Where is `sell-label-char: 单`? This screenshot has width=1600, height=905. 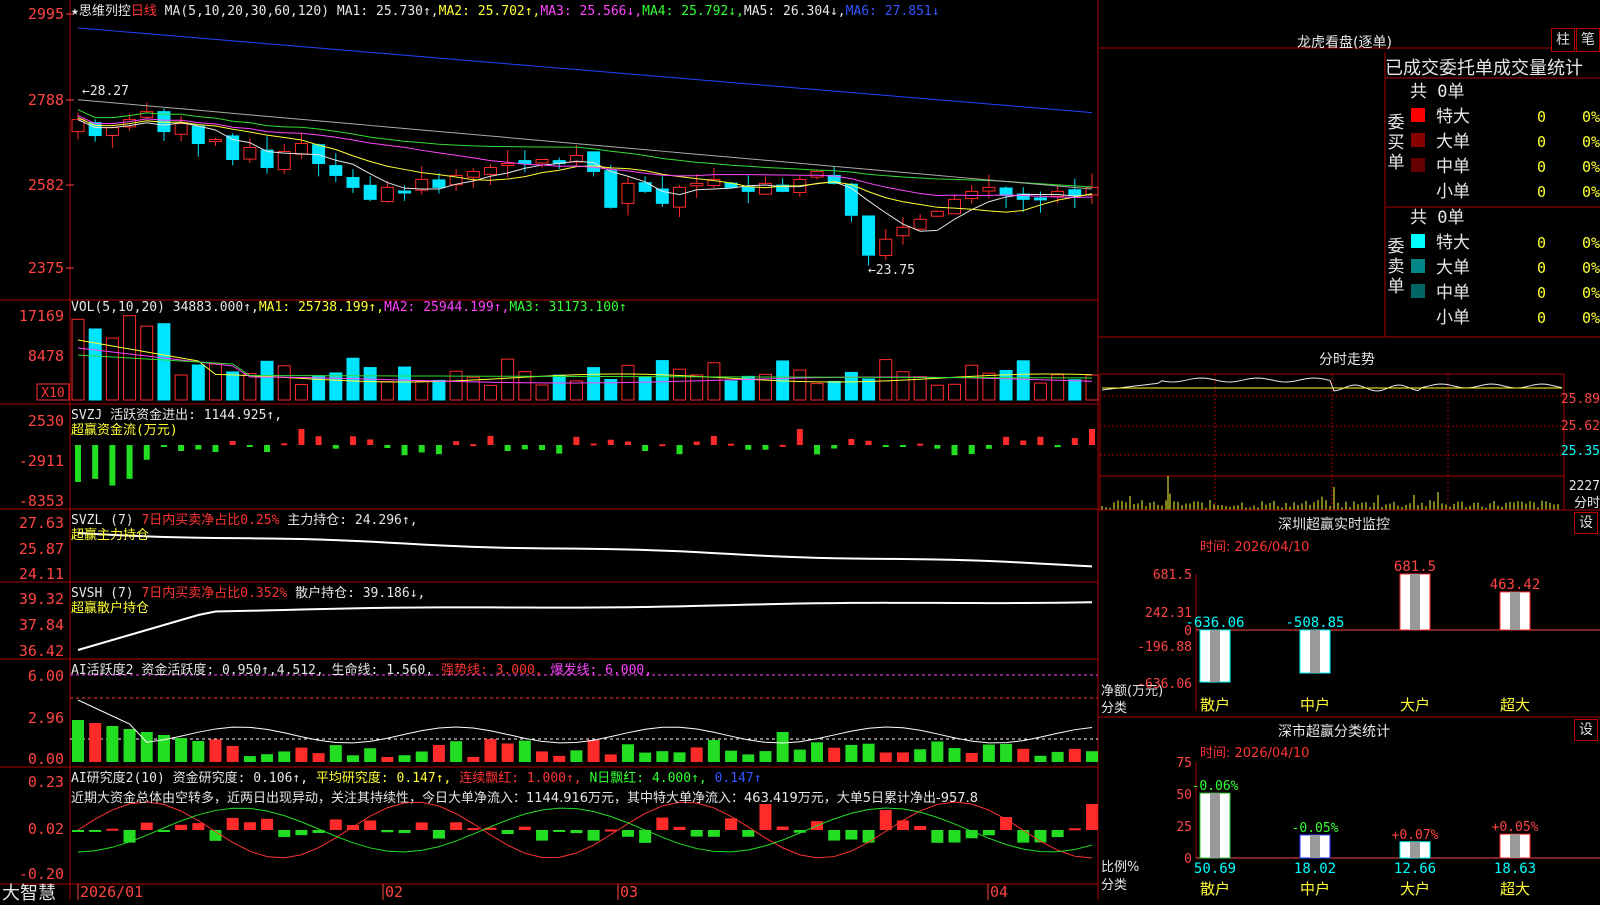
sell-label-char: 单 is located at coordinates (1396, 287).